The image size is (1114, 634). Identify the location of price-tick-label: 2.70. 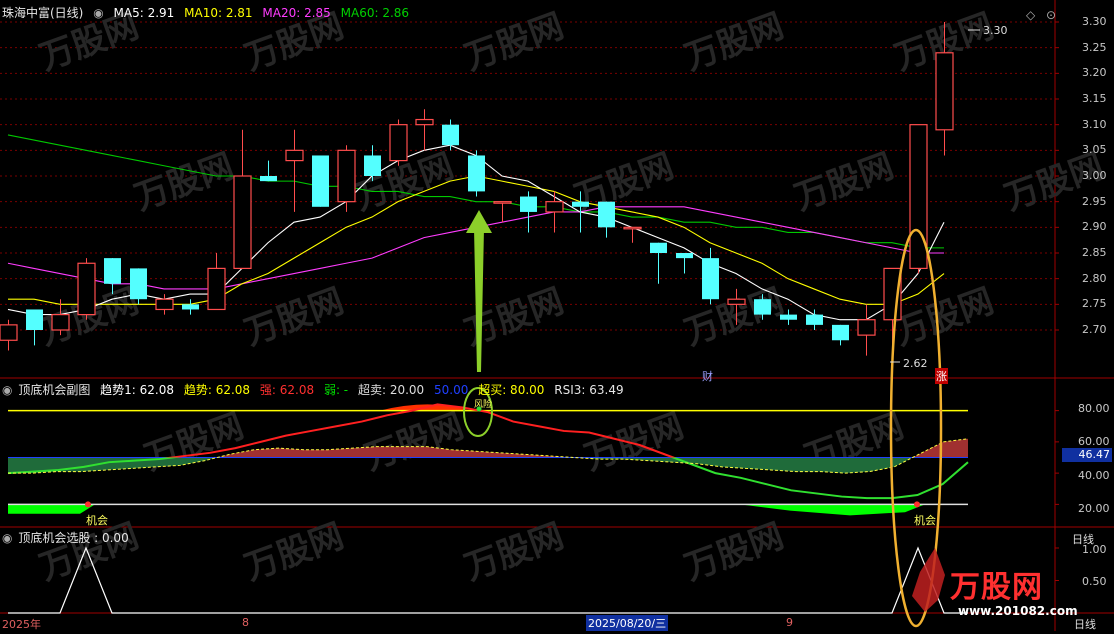
(1094, 329).